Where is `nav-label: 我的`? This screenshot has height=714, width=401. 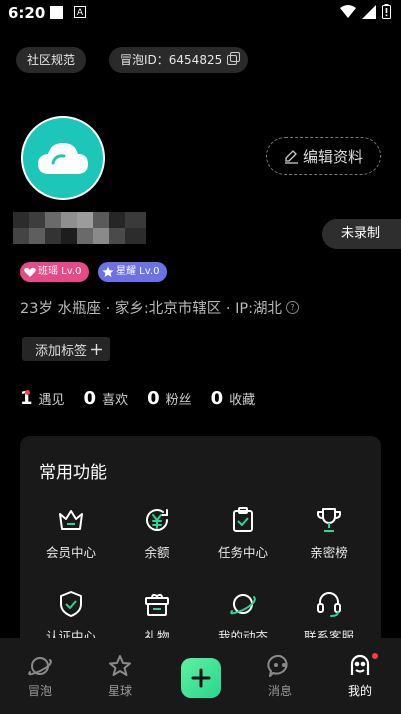 nav-label: 我的 is located at coordinates (359, 691).